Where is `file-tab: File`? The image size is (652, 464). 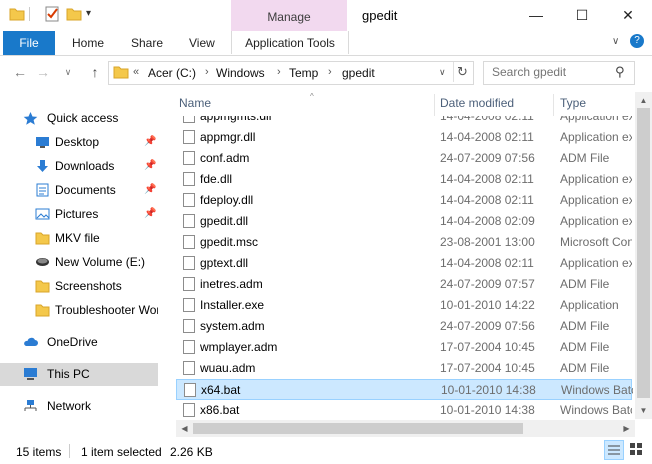
file-tab: File is located at coordinates (29, 43).